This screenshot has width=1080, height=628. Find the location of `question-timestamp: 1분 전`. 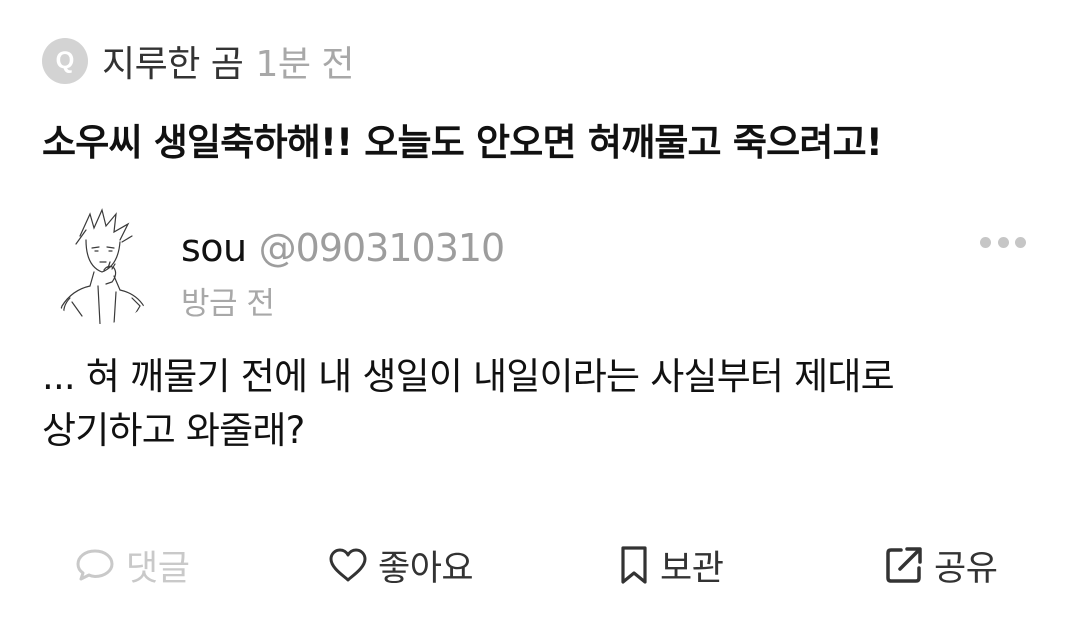

question-timestamp: 1분 전 is located at coordinates (305, 64).